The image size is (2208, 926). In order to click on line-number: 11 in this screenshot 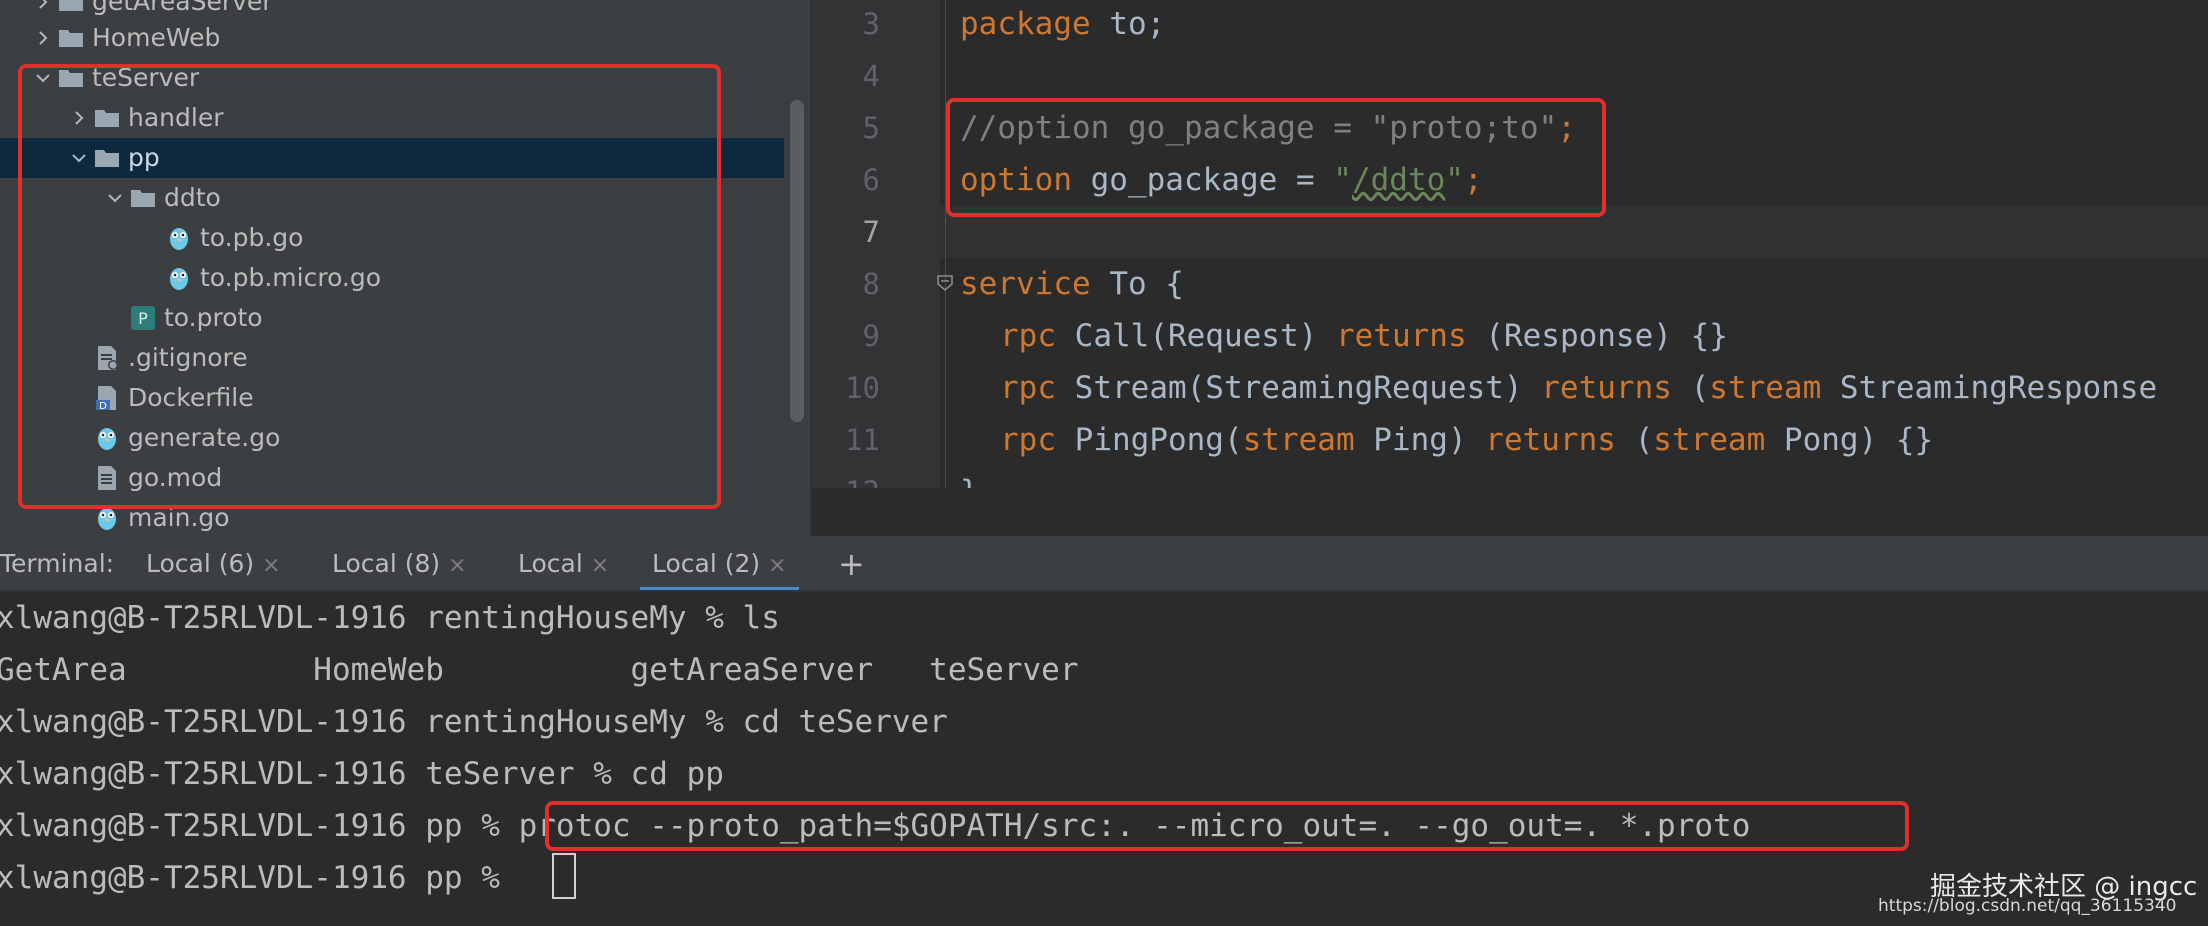, I will do `click(862, 440)`.